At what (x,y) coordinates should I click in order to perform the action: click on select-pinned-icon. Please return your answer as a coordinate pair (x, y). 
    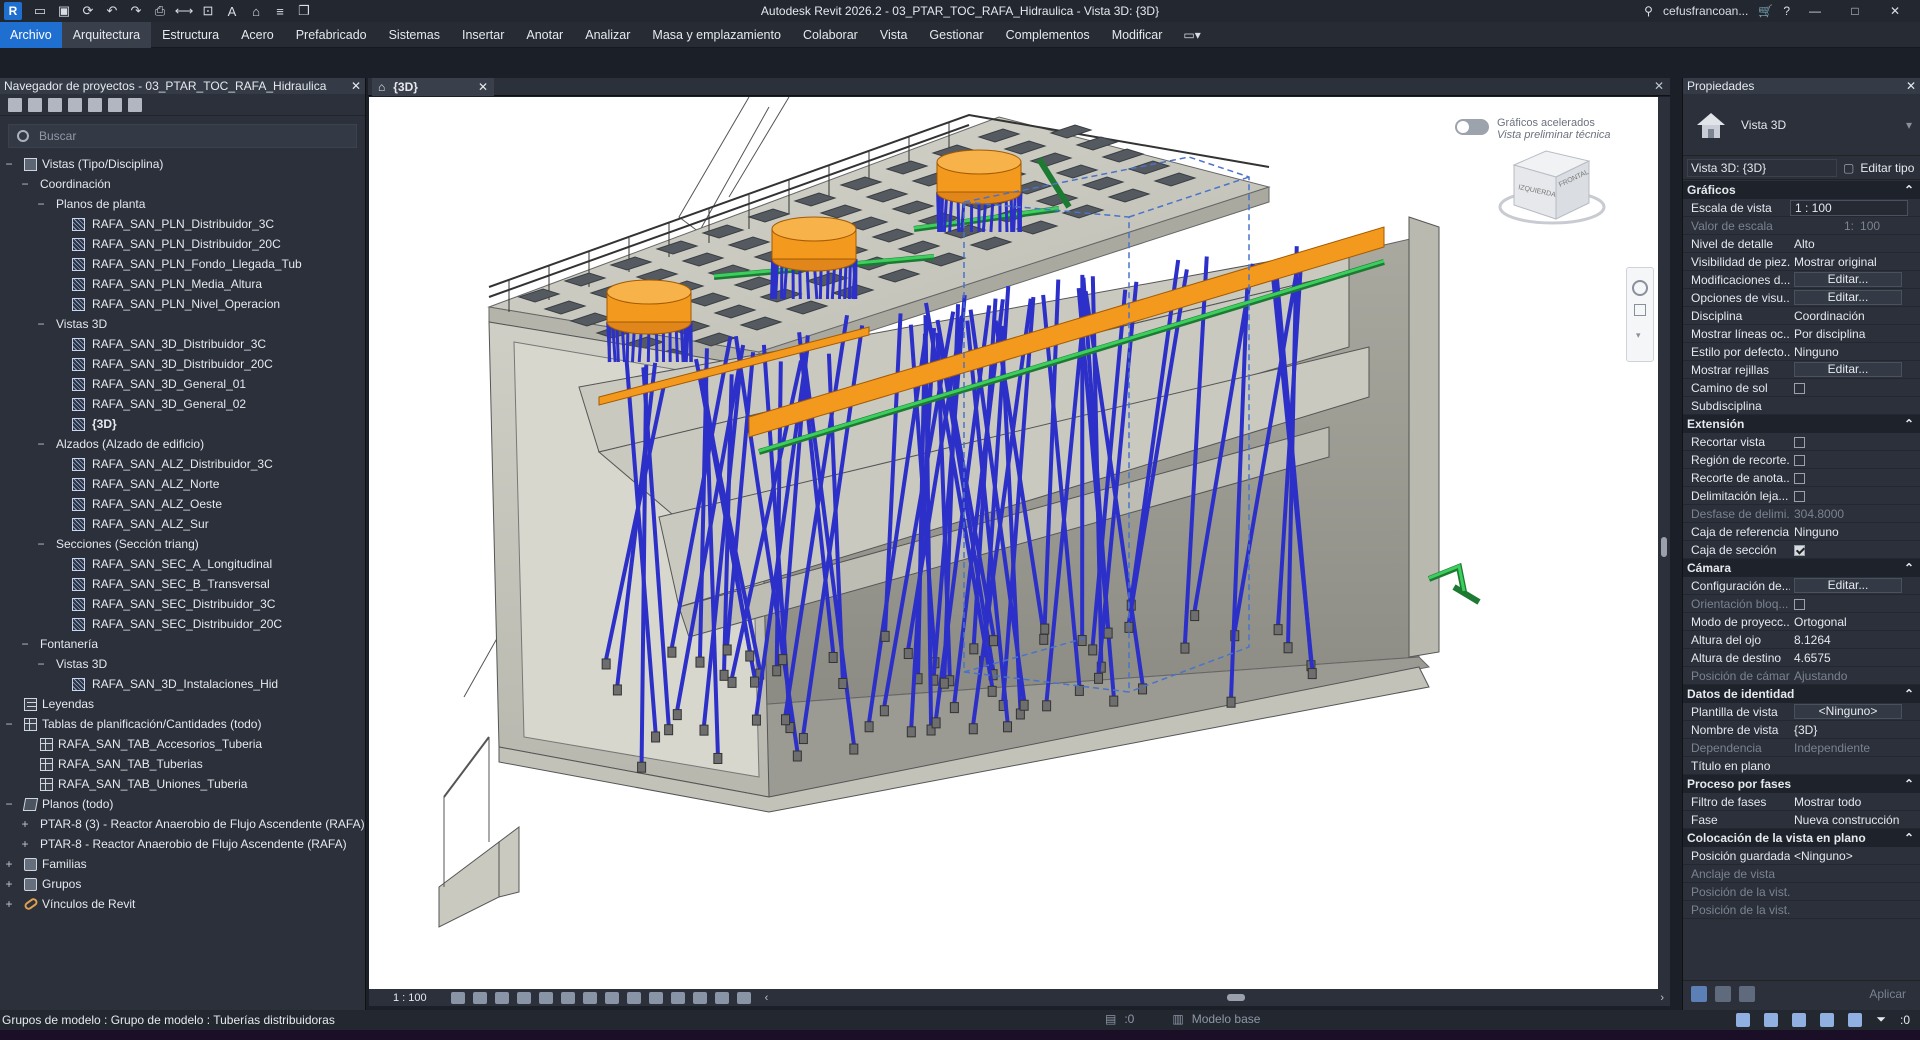
    Looking at the image, I should click on (1799, 1019).